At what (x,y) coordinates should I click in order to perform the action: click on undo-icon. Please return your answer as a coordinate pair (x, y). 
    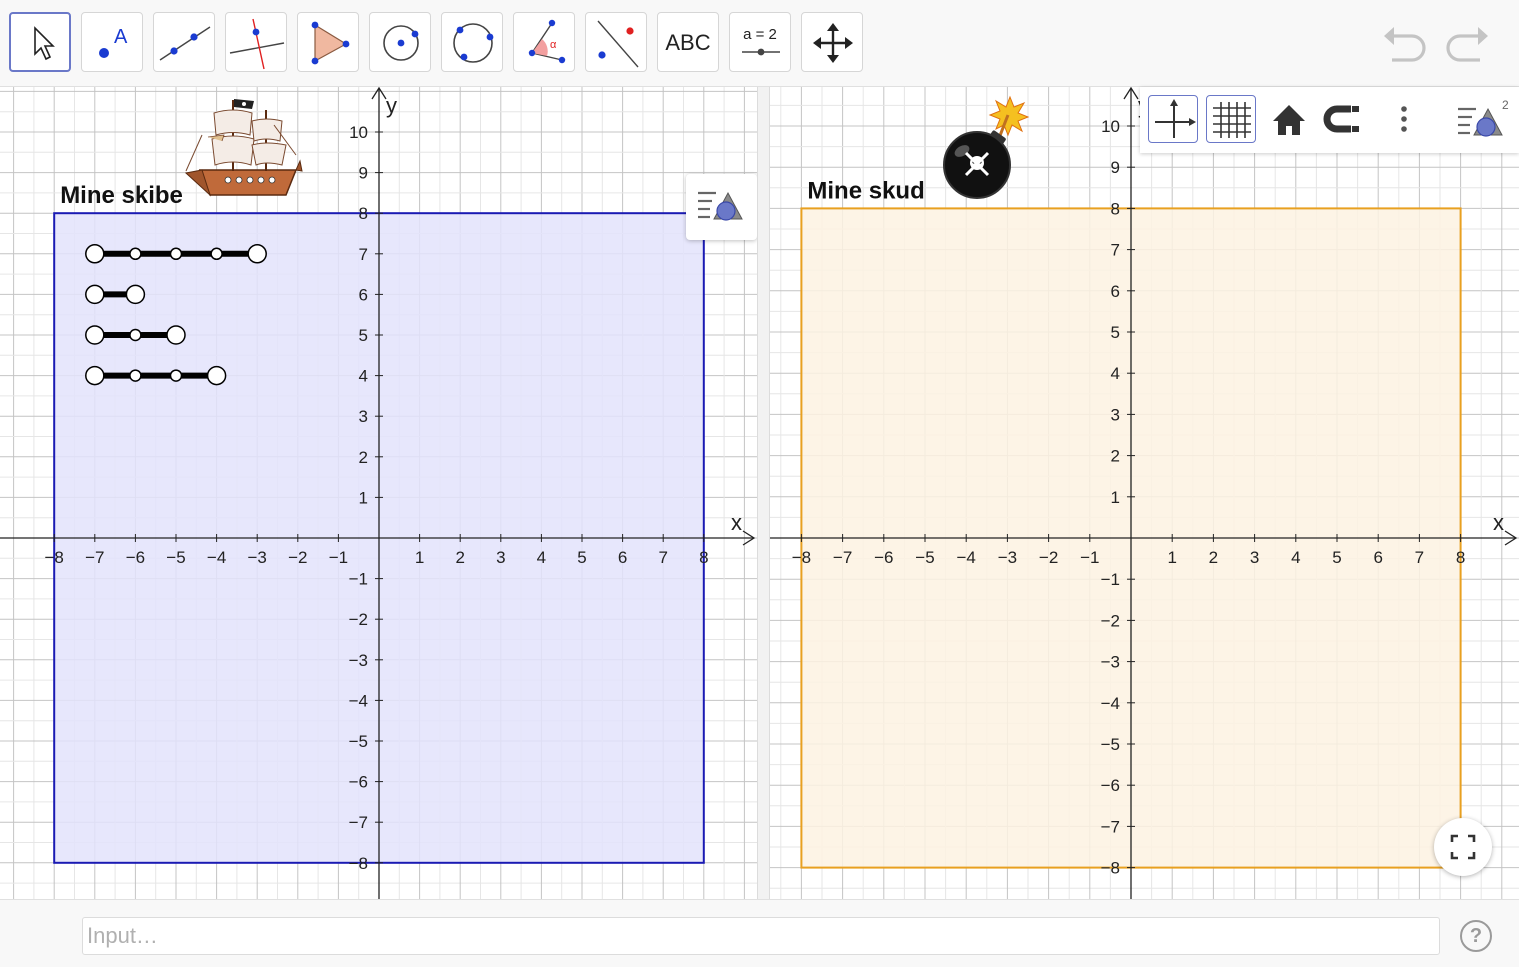
    Looking at the image, I should click on (1405, 44).